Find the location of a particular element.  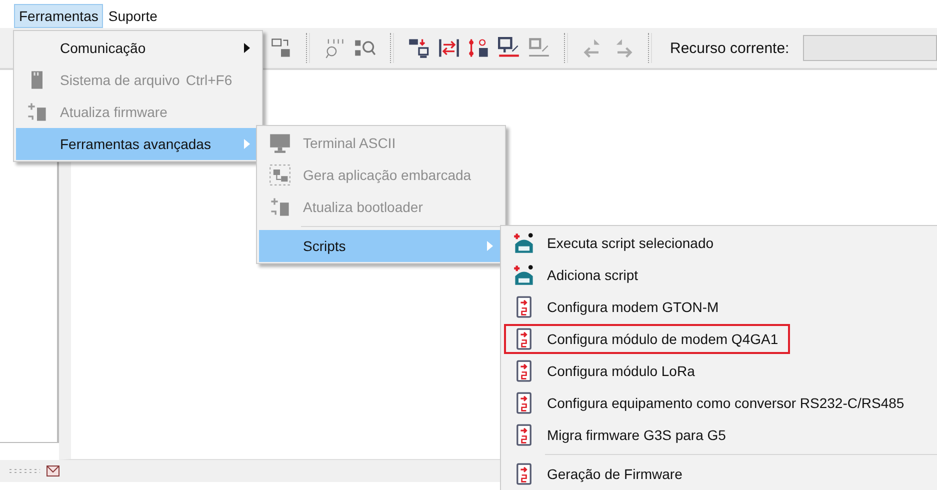

menu-item: Configura módulo LoRa is located at coordinates (720, 371).